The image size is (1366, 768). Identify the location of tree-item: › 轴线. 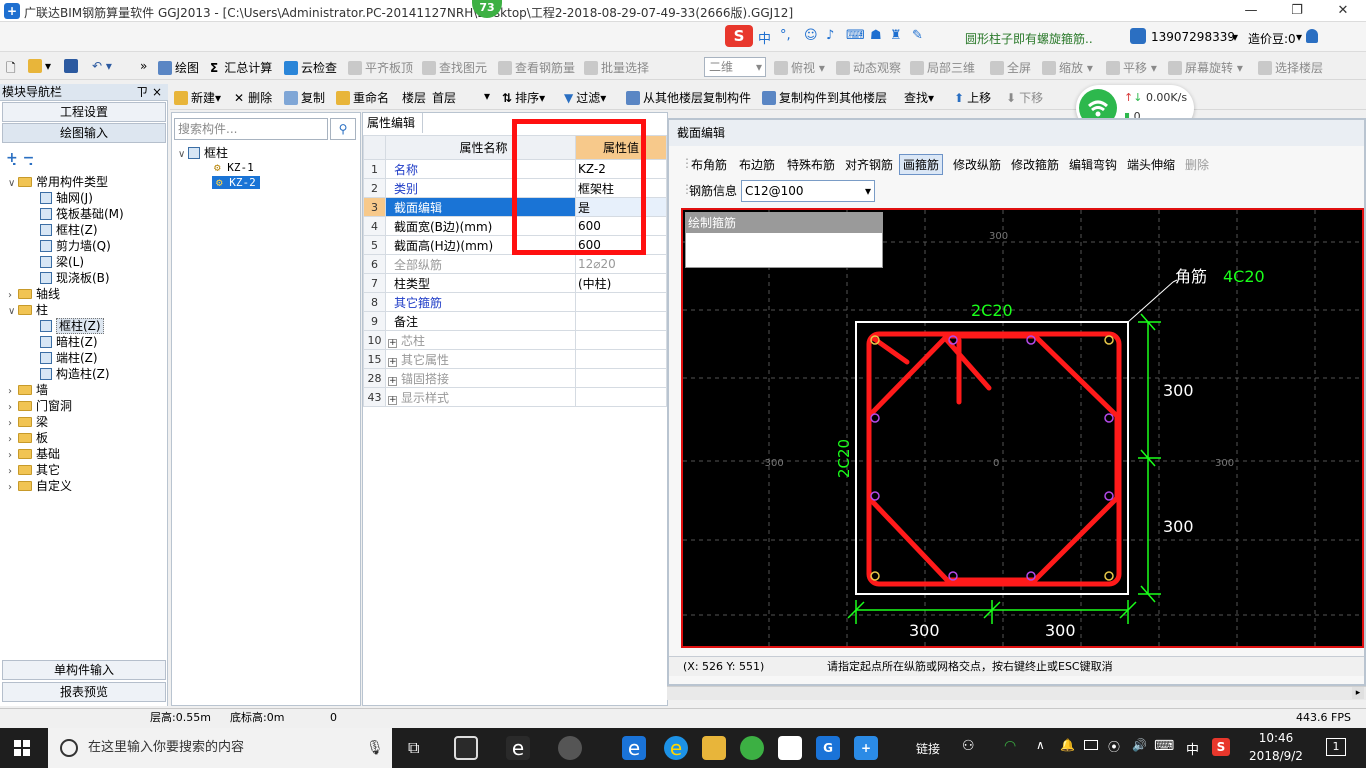
(34, 294).